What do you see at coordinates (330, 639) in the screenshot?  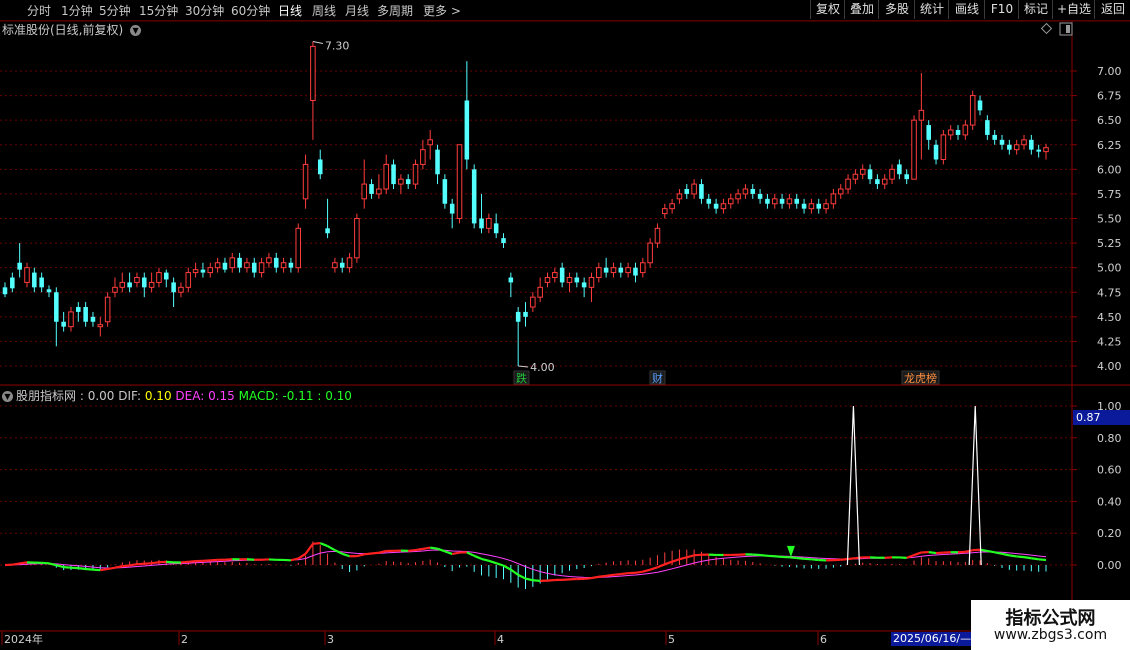 I see `time-label: 3` at bounding box center [330, 639].